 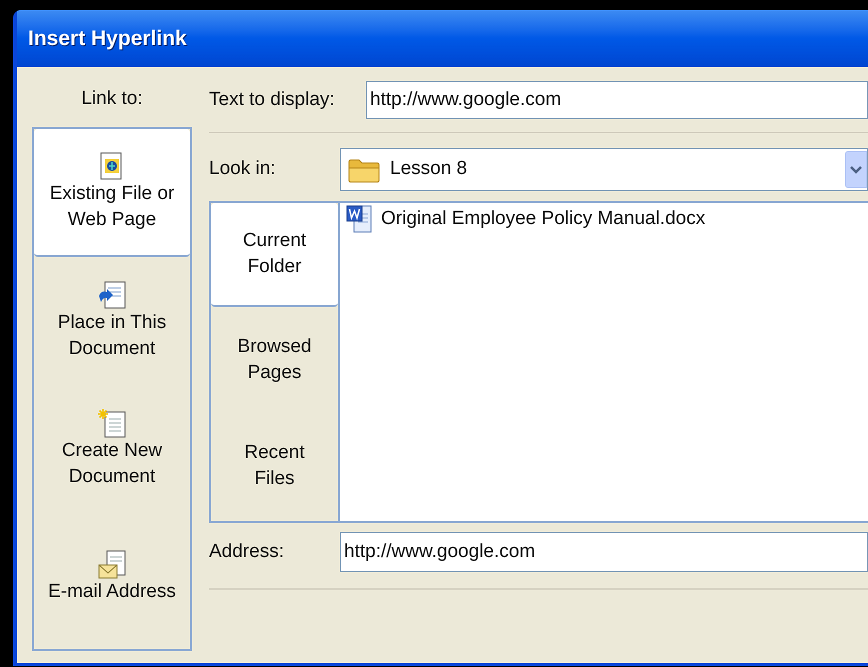 What do you see at coordinates (112, 295) in the screenshot?
I see `document-arrow-icon` at bounding box center [112, 295].